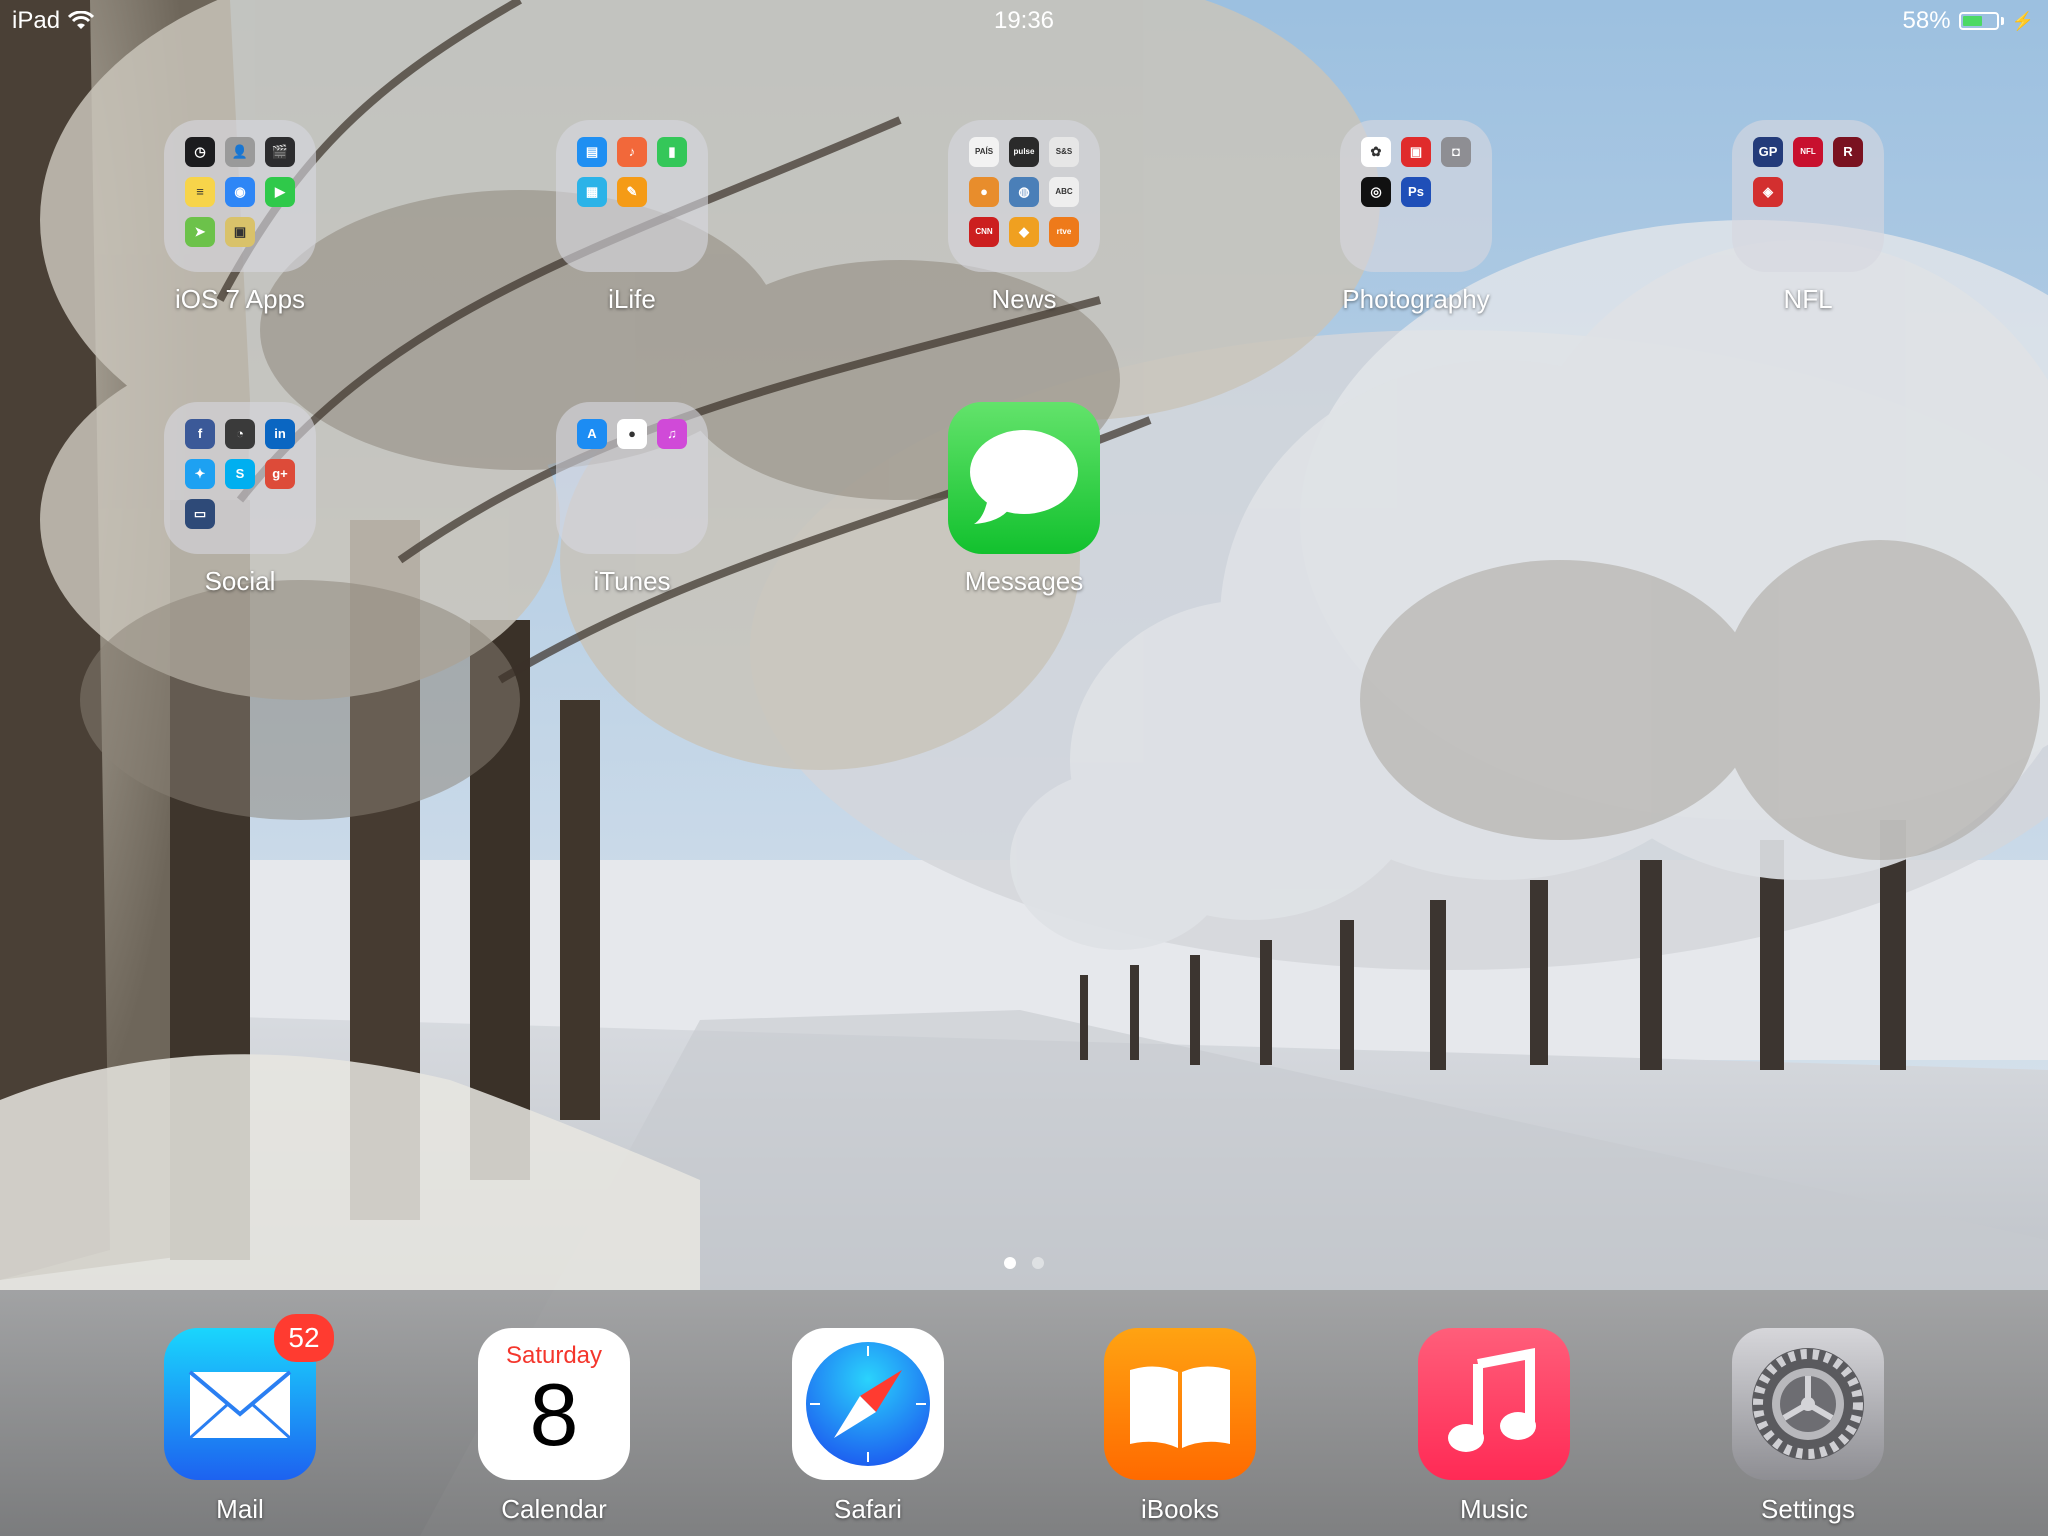 The height and width of the screenshot is (1536, 2048). Describe the element at coordinates (984, 232) in the screenshot. I see `cnn-icon: CNN` at that location.